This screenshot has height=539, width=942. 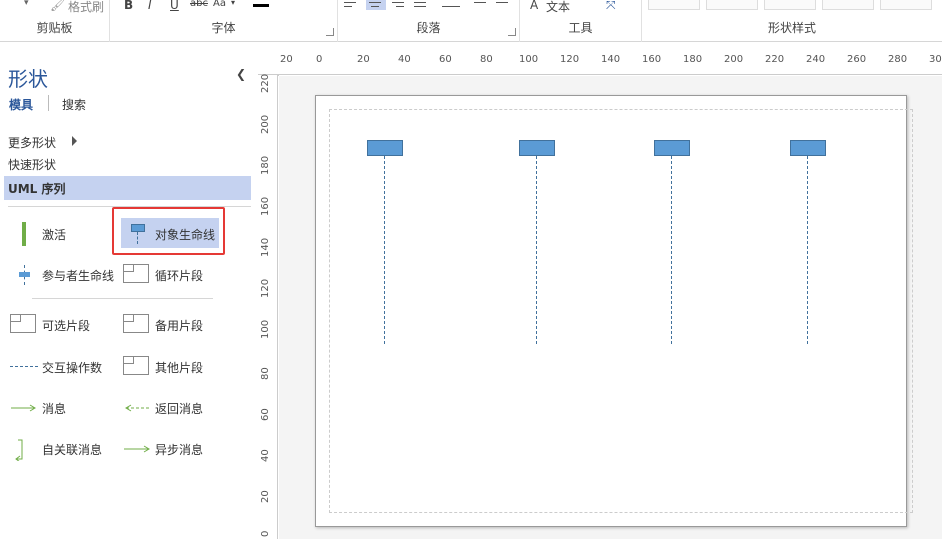 What do you see at coordinates (265, 533) in the screenshot?
I see `ruler-label: 0` at bounding box center [265, 533].